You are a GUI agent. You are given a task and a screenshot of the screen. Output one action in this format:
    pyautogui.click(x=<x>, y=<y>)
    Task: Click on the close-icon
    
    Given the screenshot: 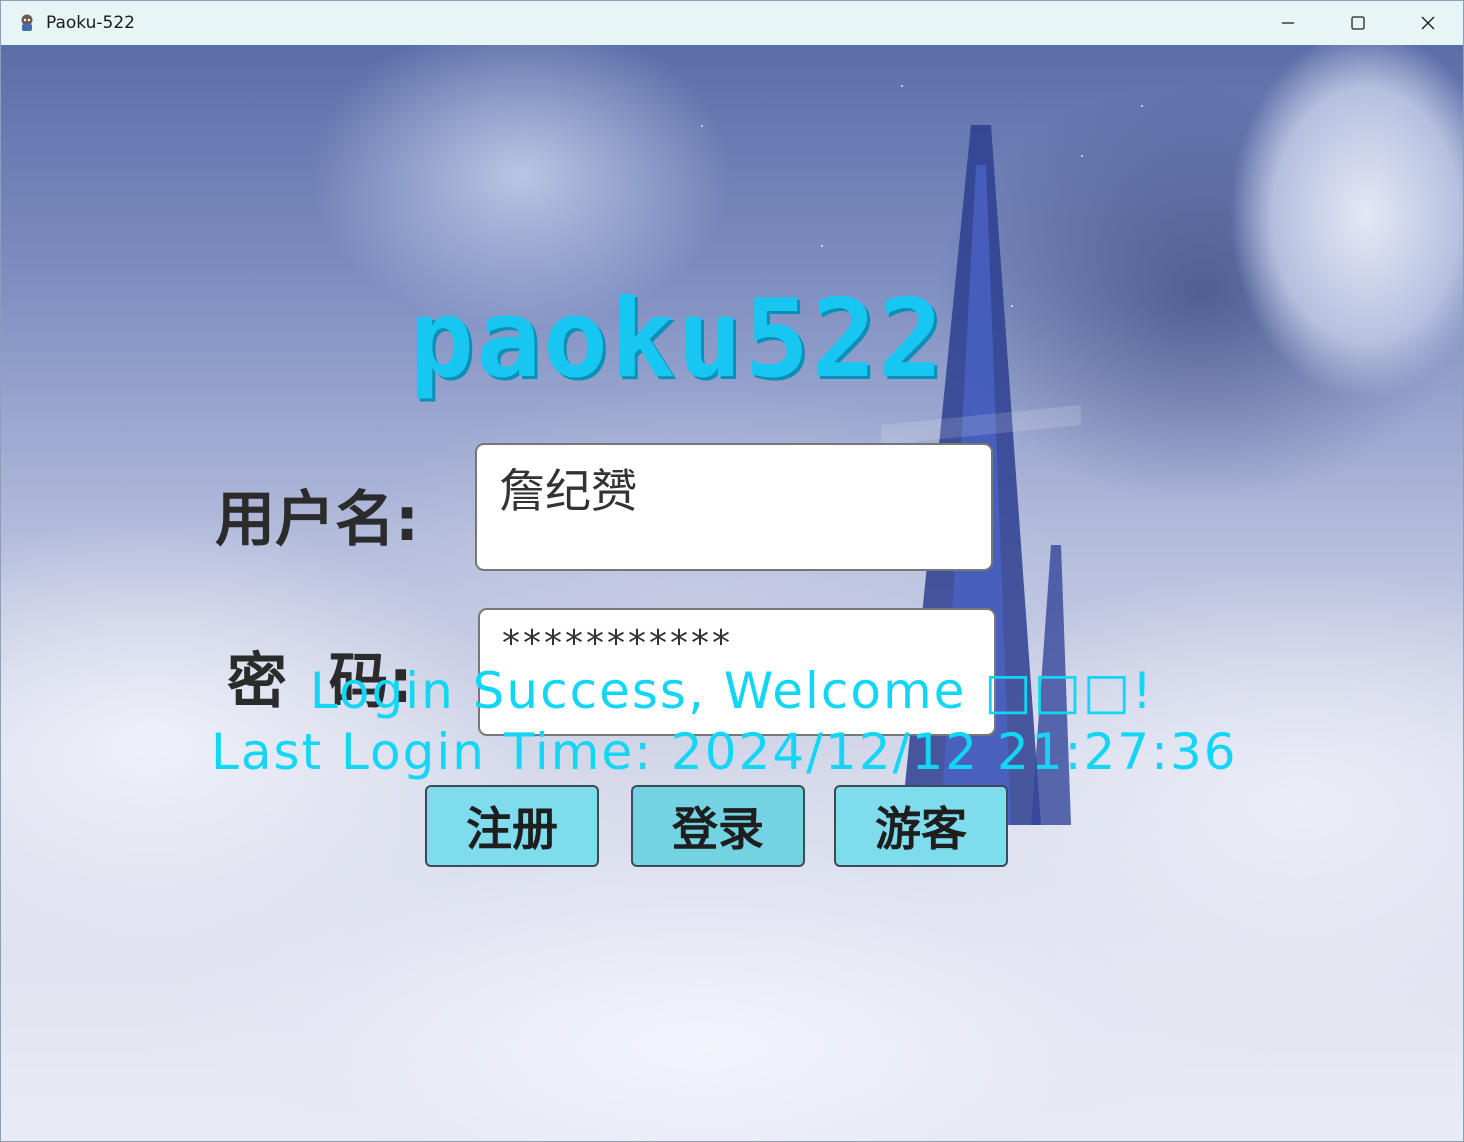 What is the action you would take?
    pyautogui.click(x=1428, y=23)
    